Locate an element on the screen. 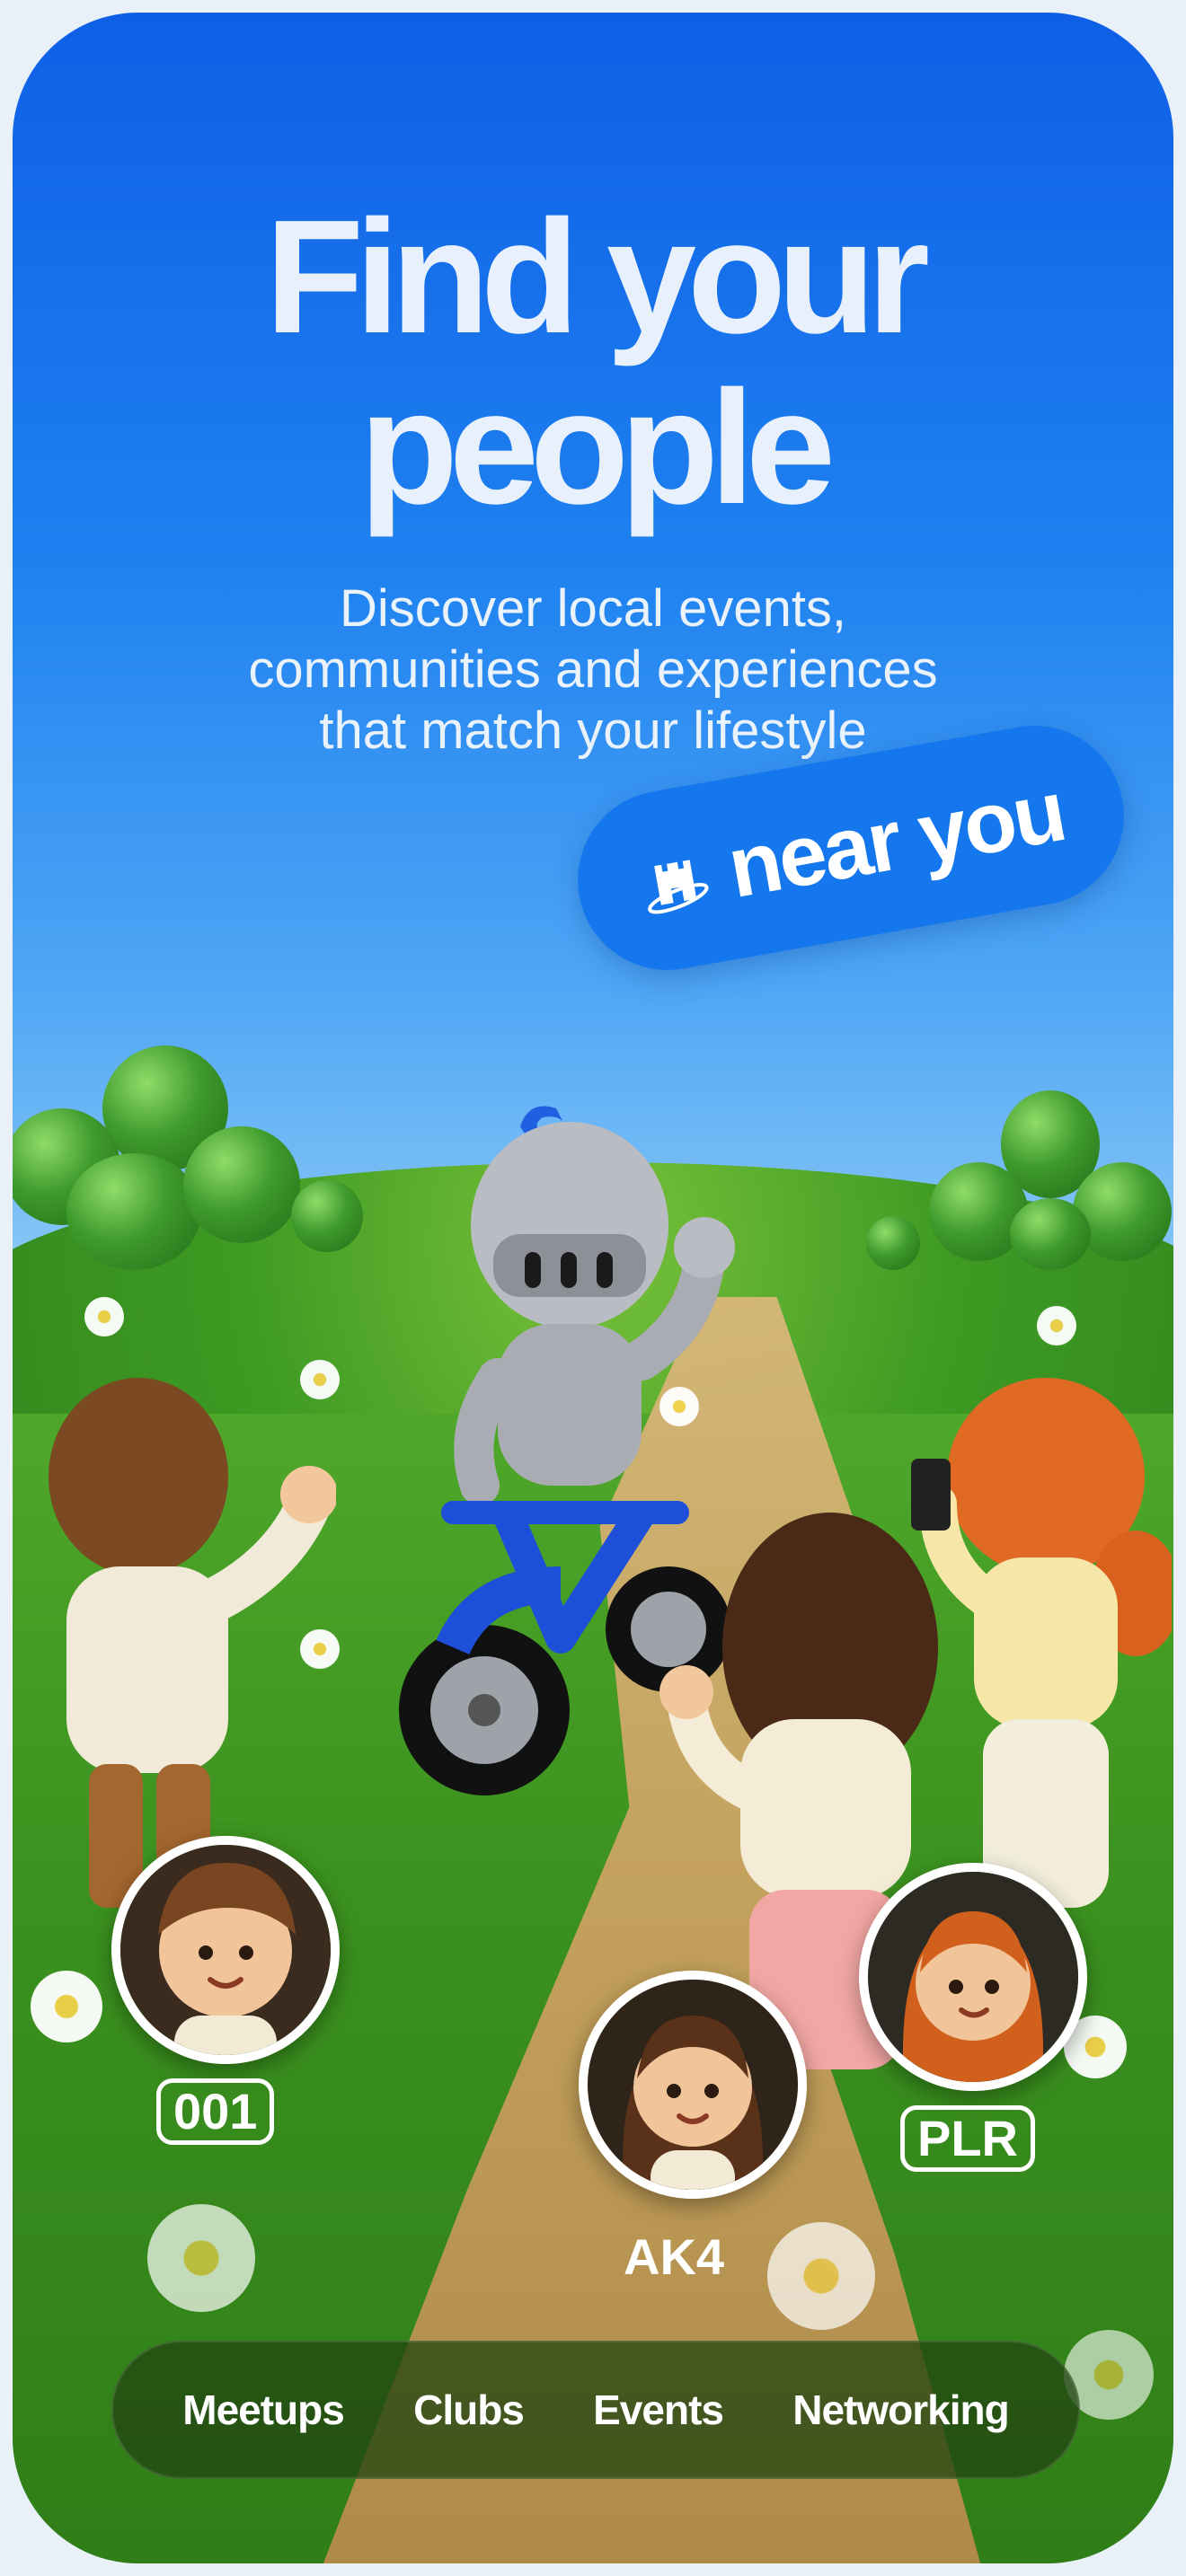 The image size is (1186, 2576). redhead-girl-figure-illustration is located at coordinates (1041, 1643).